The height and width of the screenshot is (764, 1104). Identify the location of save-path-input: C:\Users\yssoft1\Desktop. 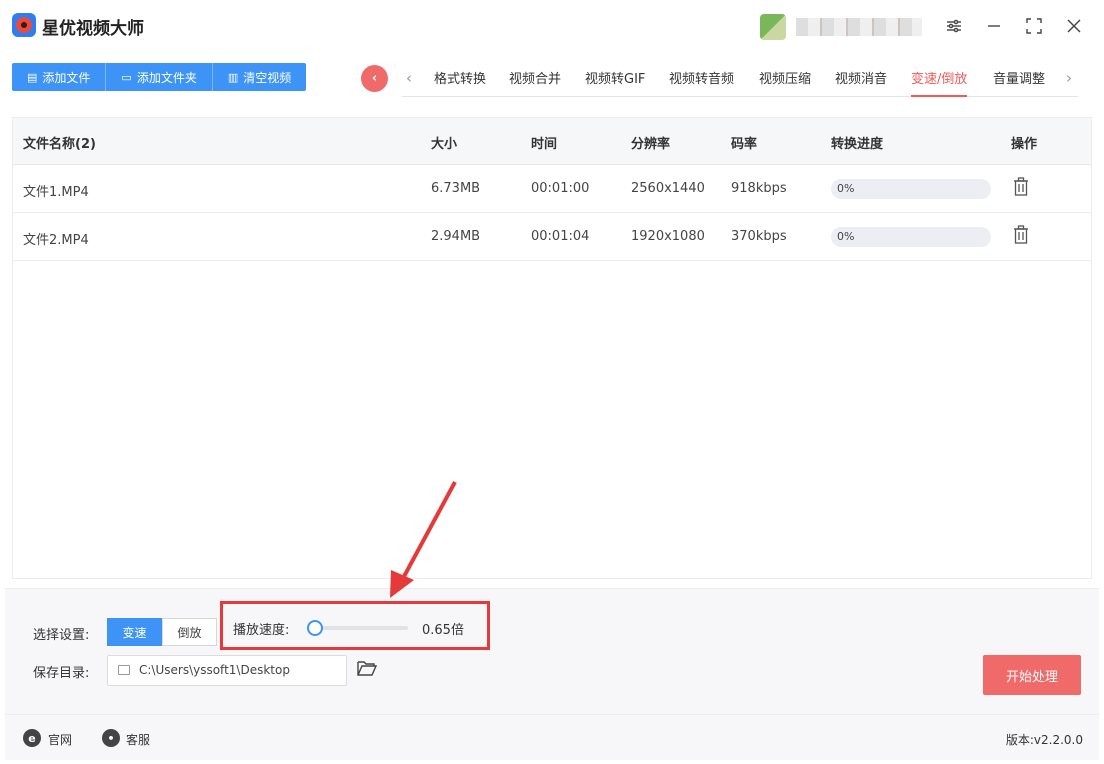
(227, 670).